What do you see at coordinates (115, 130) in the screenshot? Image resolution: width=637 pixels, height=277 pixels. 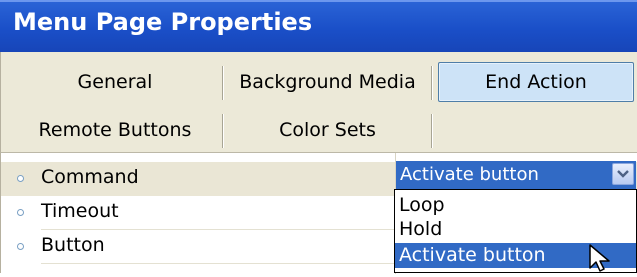 I see `tab-remote-buttons: Remote Buttons` at bounding box center [115, 130].